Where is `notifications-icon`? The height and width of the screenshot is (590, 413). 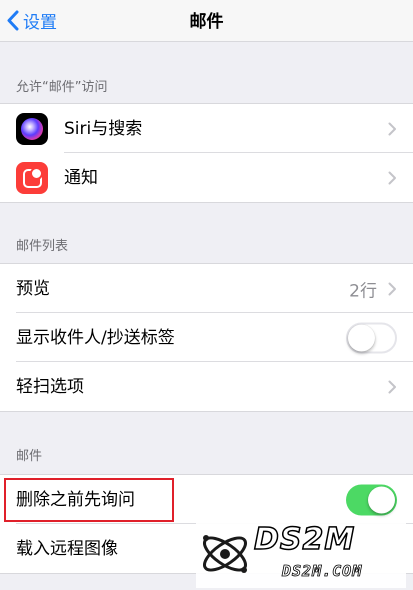
notifications-icon is located at coordinates (32, 177).